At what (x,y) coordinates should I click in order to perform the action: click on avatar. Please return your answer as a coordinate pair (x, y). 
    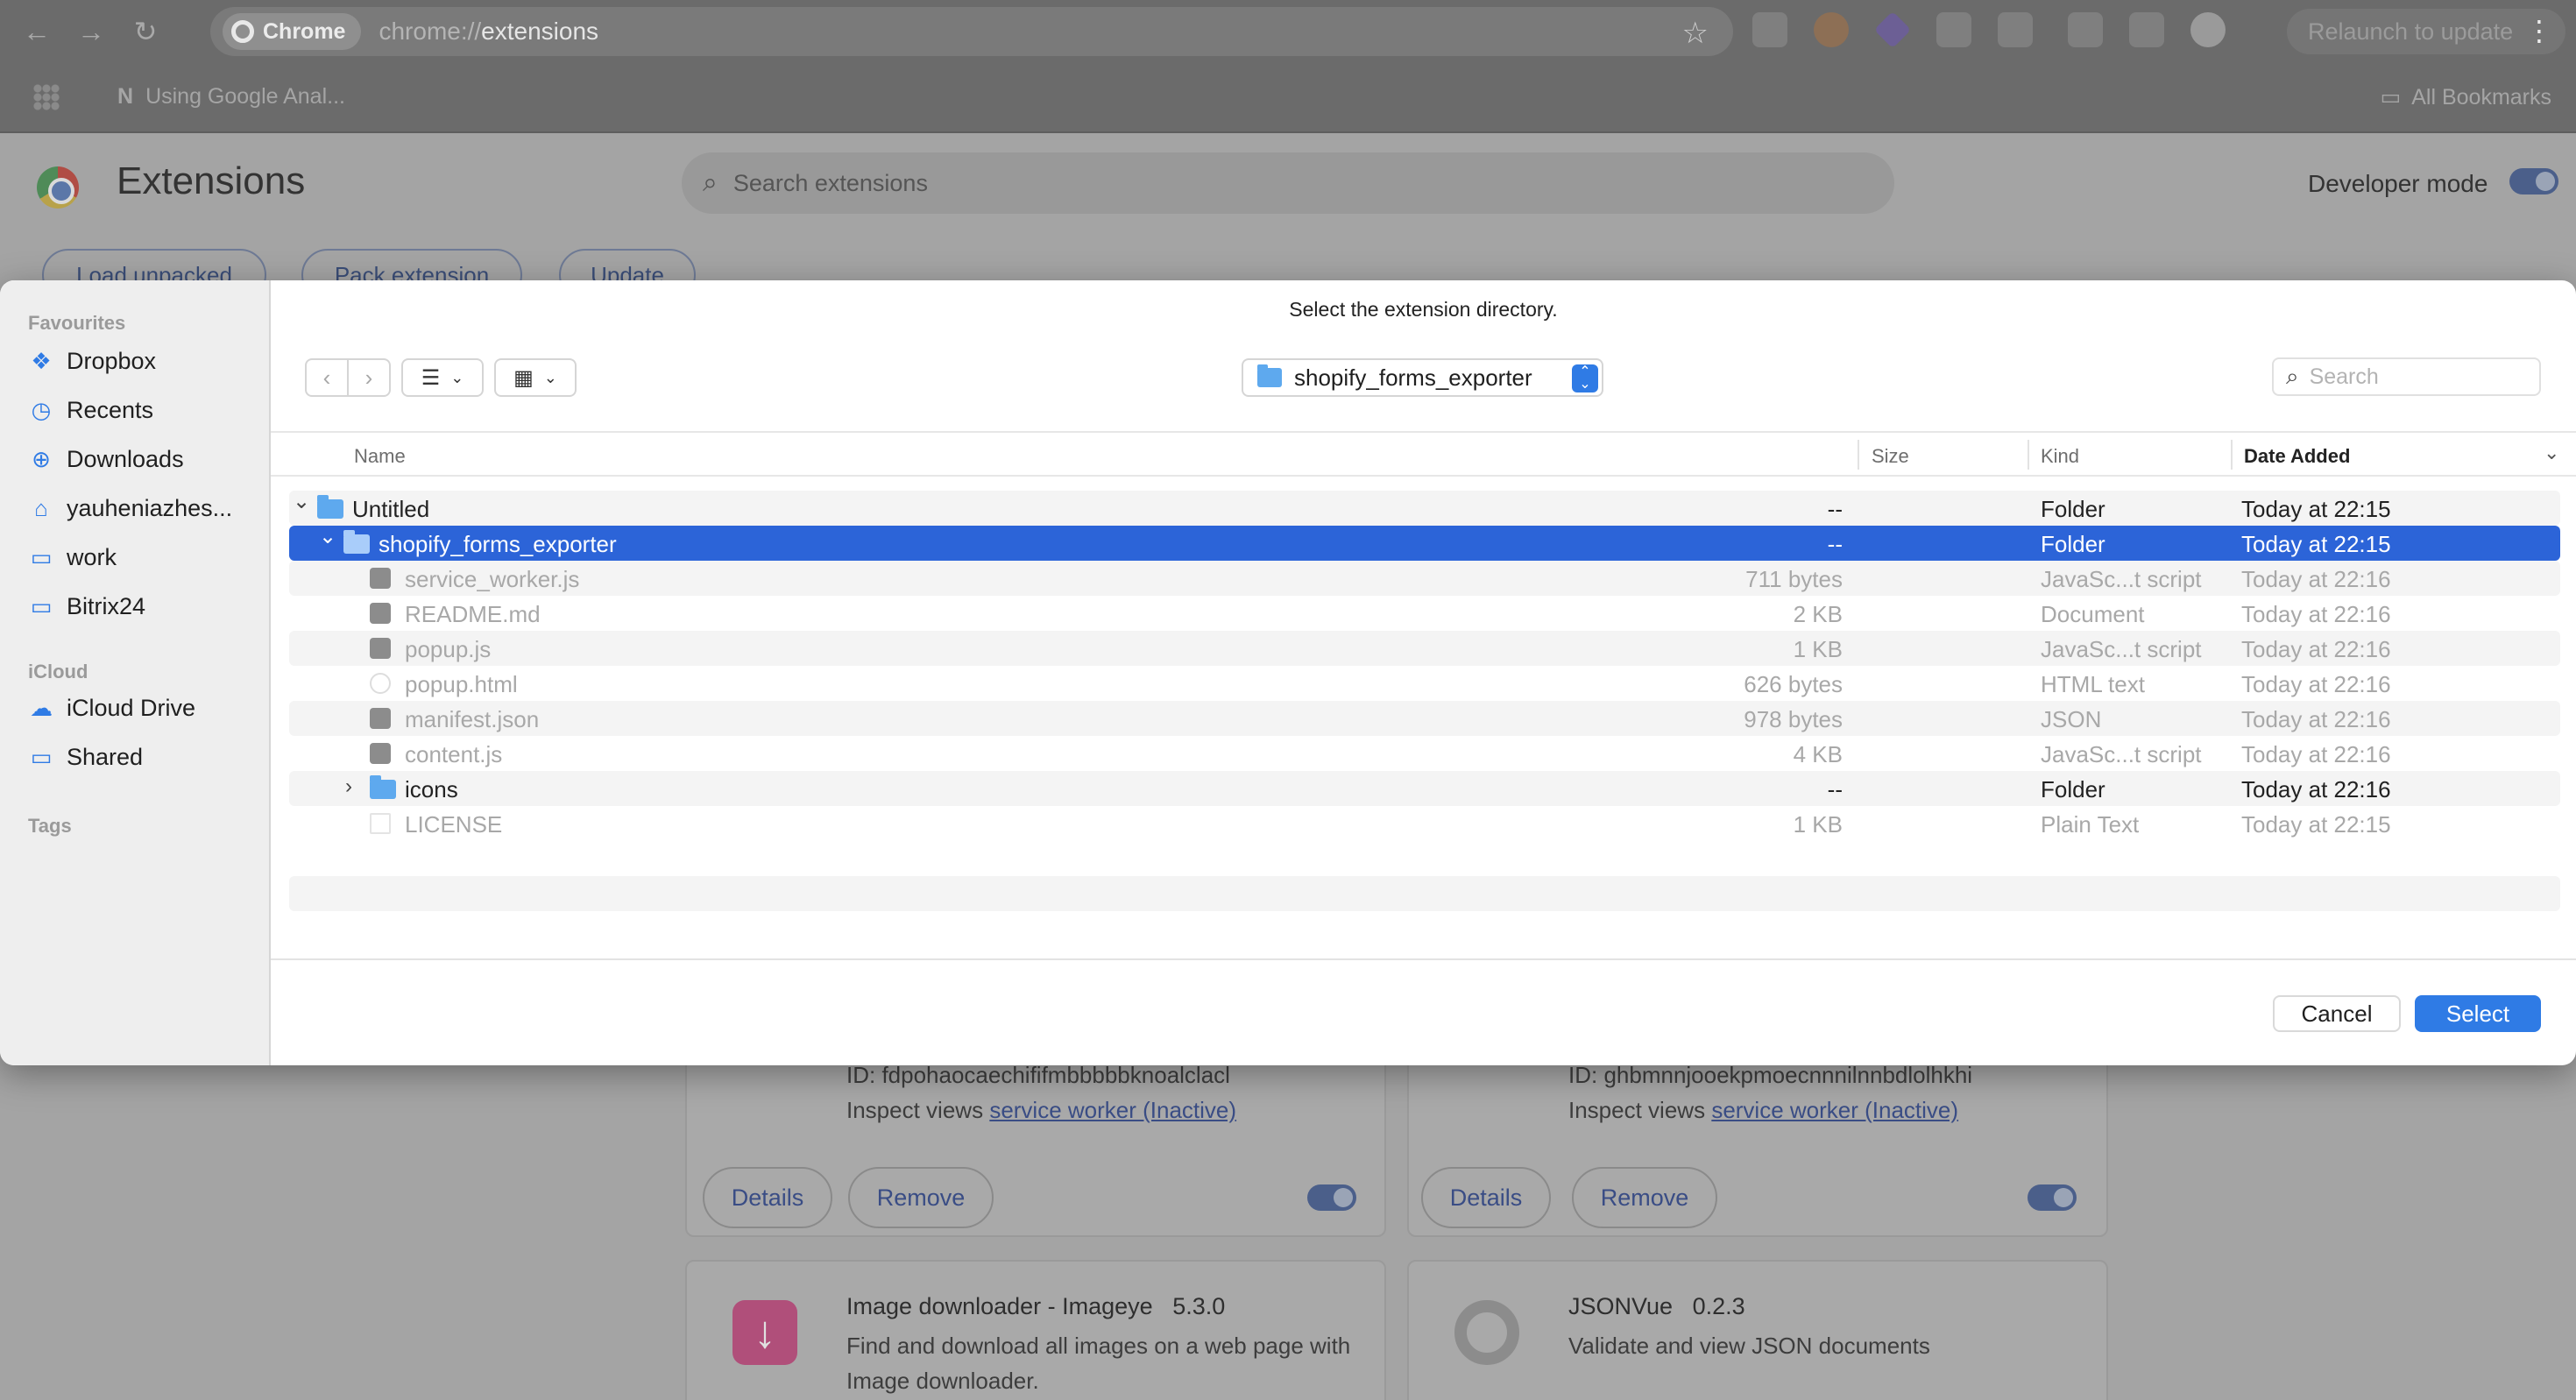
    Looking at the image, I should click on (2208, 29).